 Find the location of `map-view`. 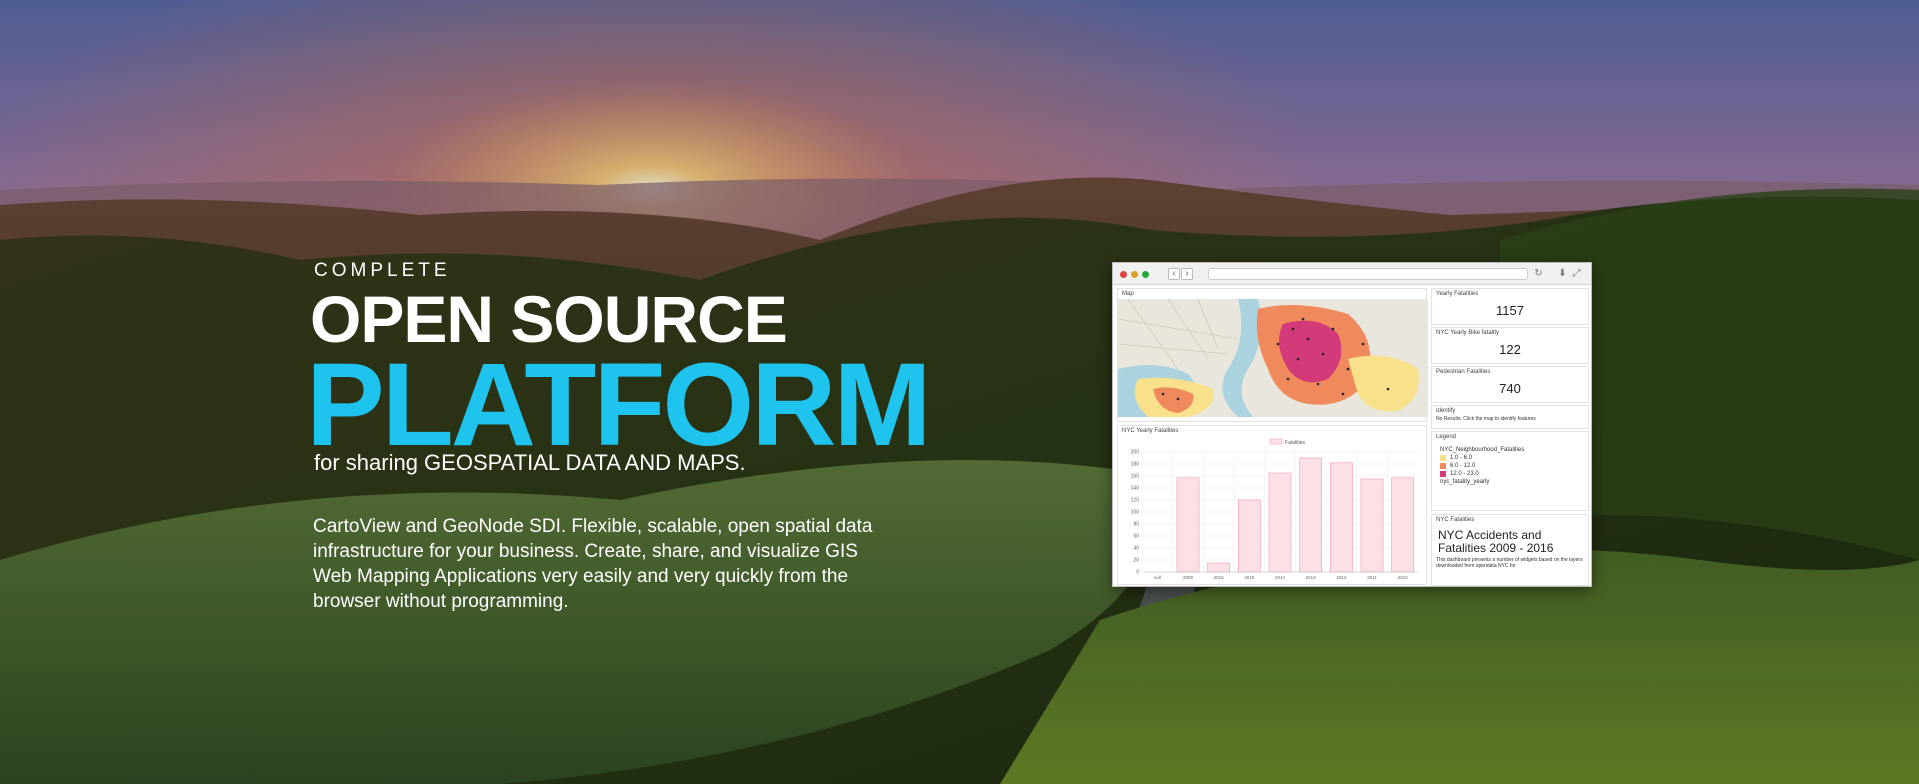

map-view is located at coordinates (1273, 358).